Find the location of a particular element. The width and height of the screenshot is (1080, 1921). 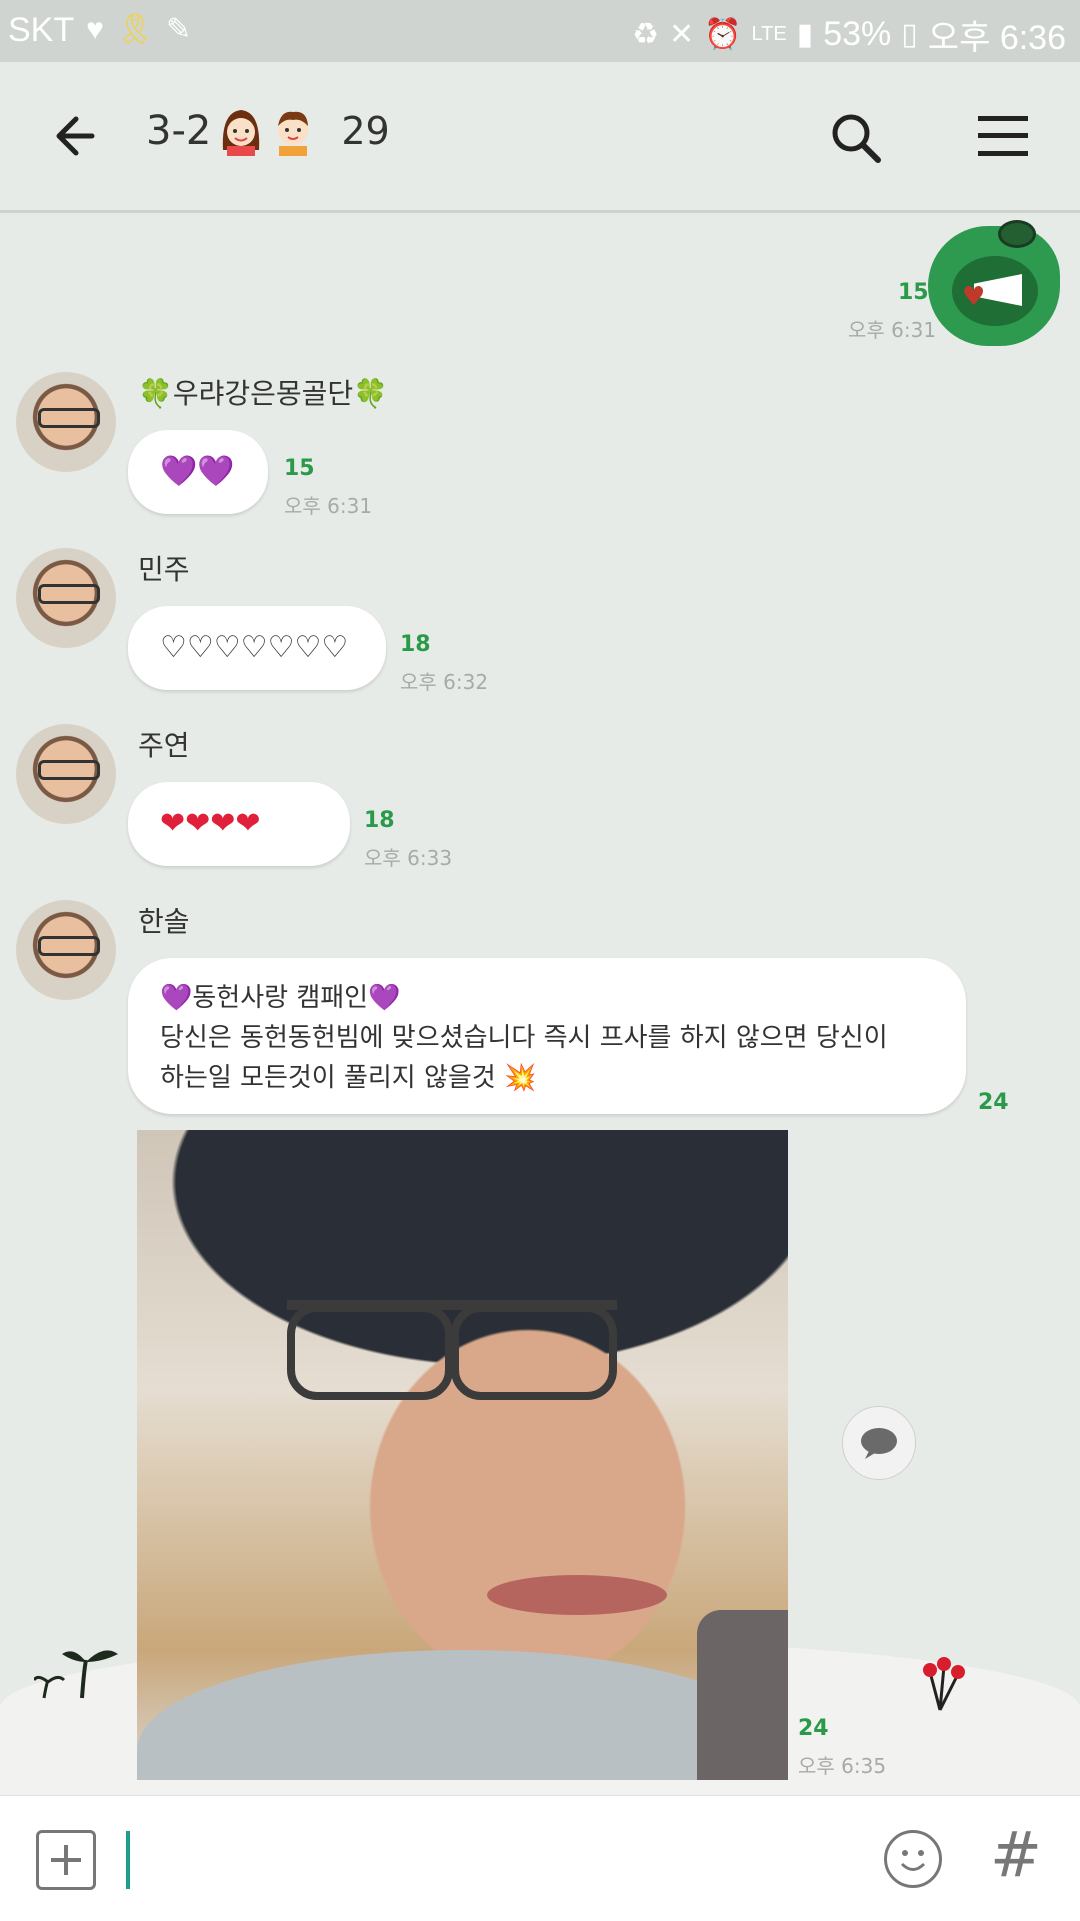

feather-icon: ✎ is located at coordinates (179, 29).